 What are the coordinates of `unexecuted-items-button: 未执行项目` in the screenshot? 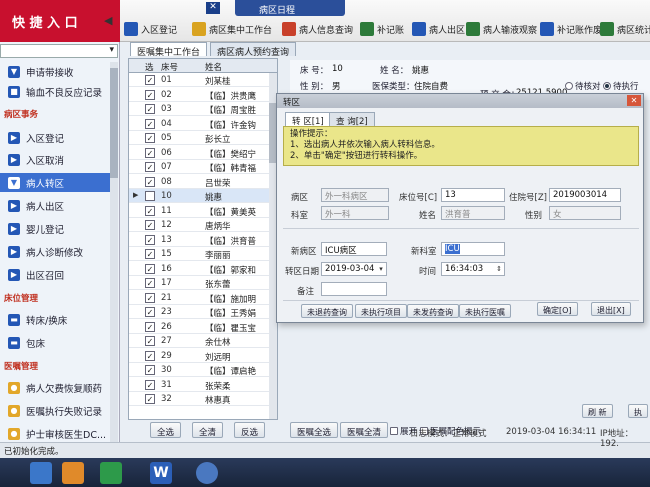 It's located at (381, 311).